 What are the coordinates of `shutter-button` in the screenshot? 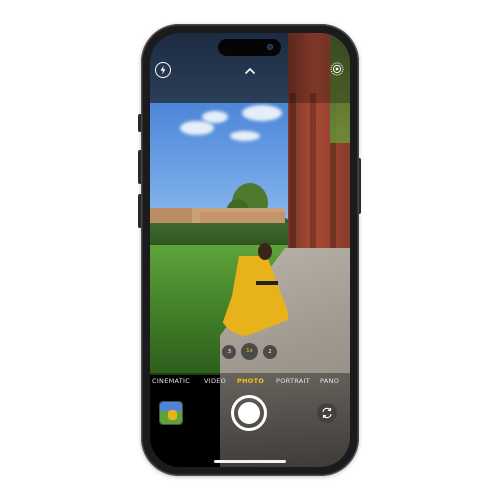 It's located at (249, 413).